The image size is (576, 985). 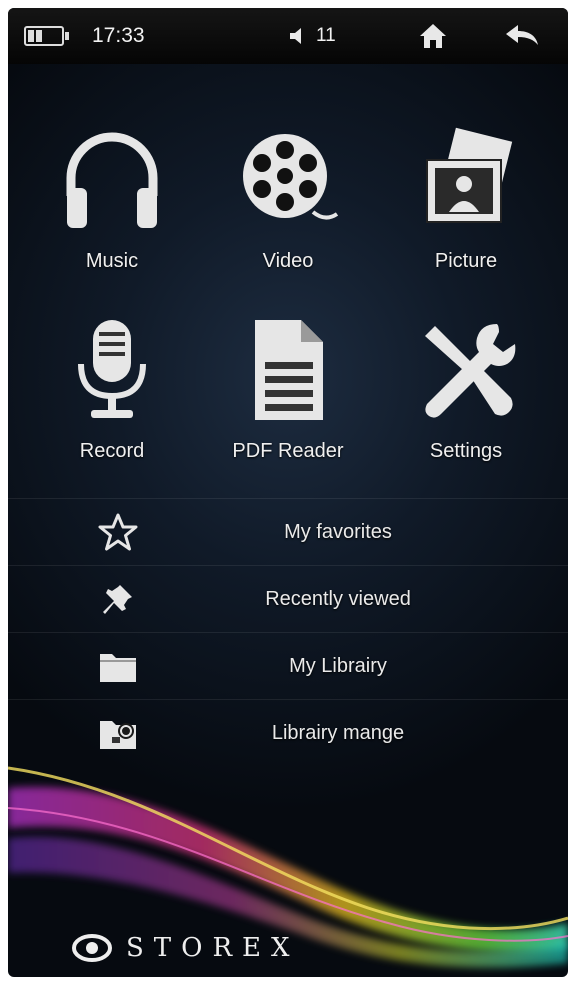 I want to click on picture-icon, so click(x=469, y=175).